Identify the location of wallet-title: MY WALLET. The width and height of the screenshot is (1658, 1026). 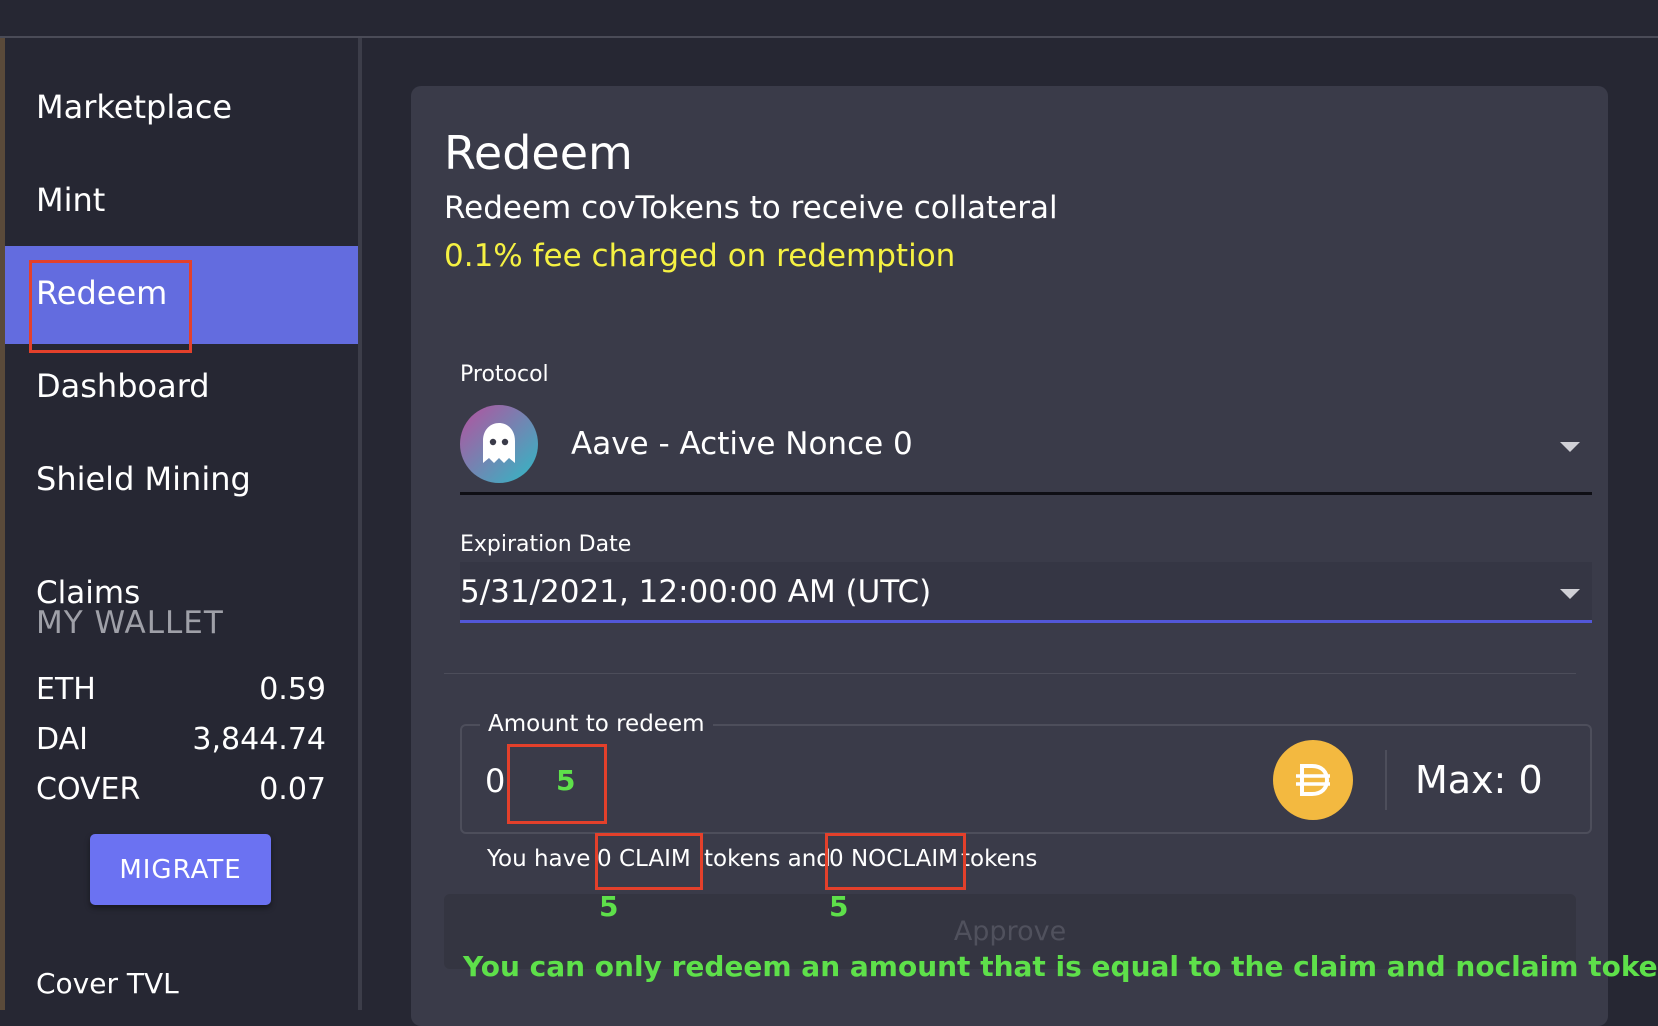
(130, 623).